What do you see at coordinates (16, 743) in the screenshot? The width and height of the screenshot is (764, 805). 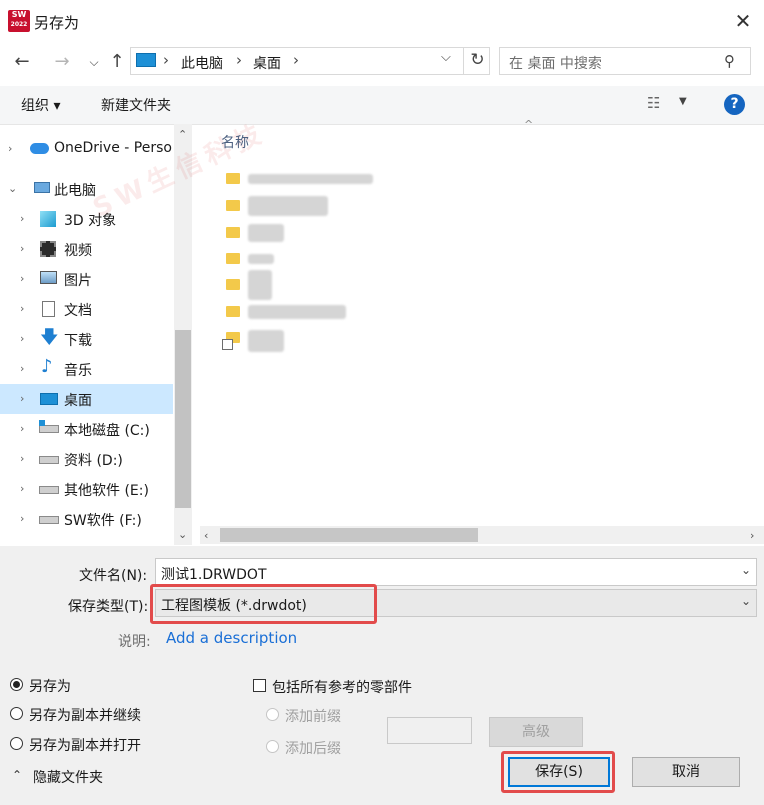 I see `radio-save-copy-open` at bounding box center [16, 743].